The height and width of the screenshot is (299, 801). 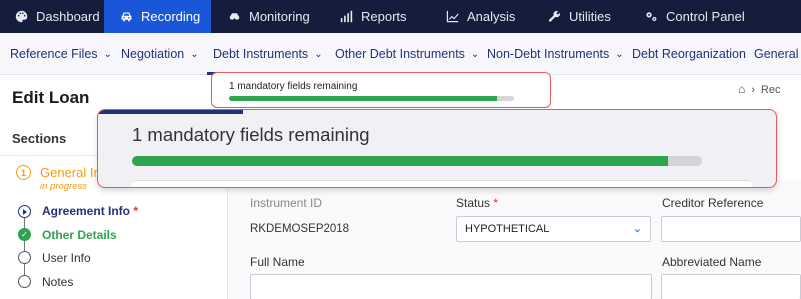 What do you see at coordinates (171, 16) in the screenshot?
I see `nav-recording-label: Recording` at bounding box center [171, 16].